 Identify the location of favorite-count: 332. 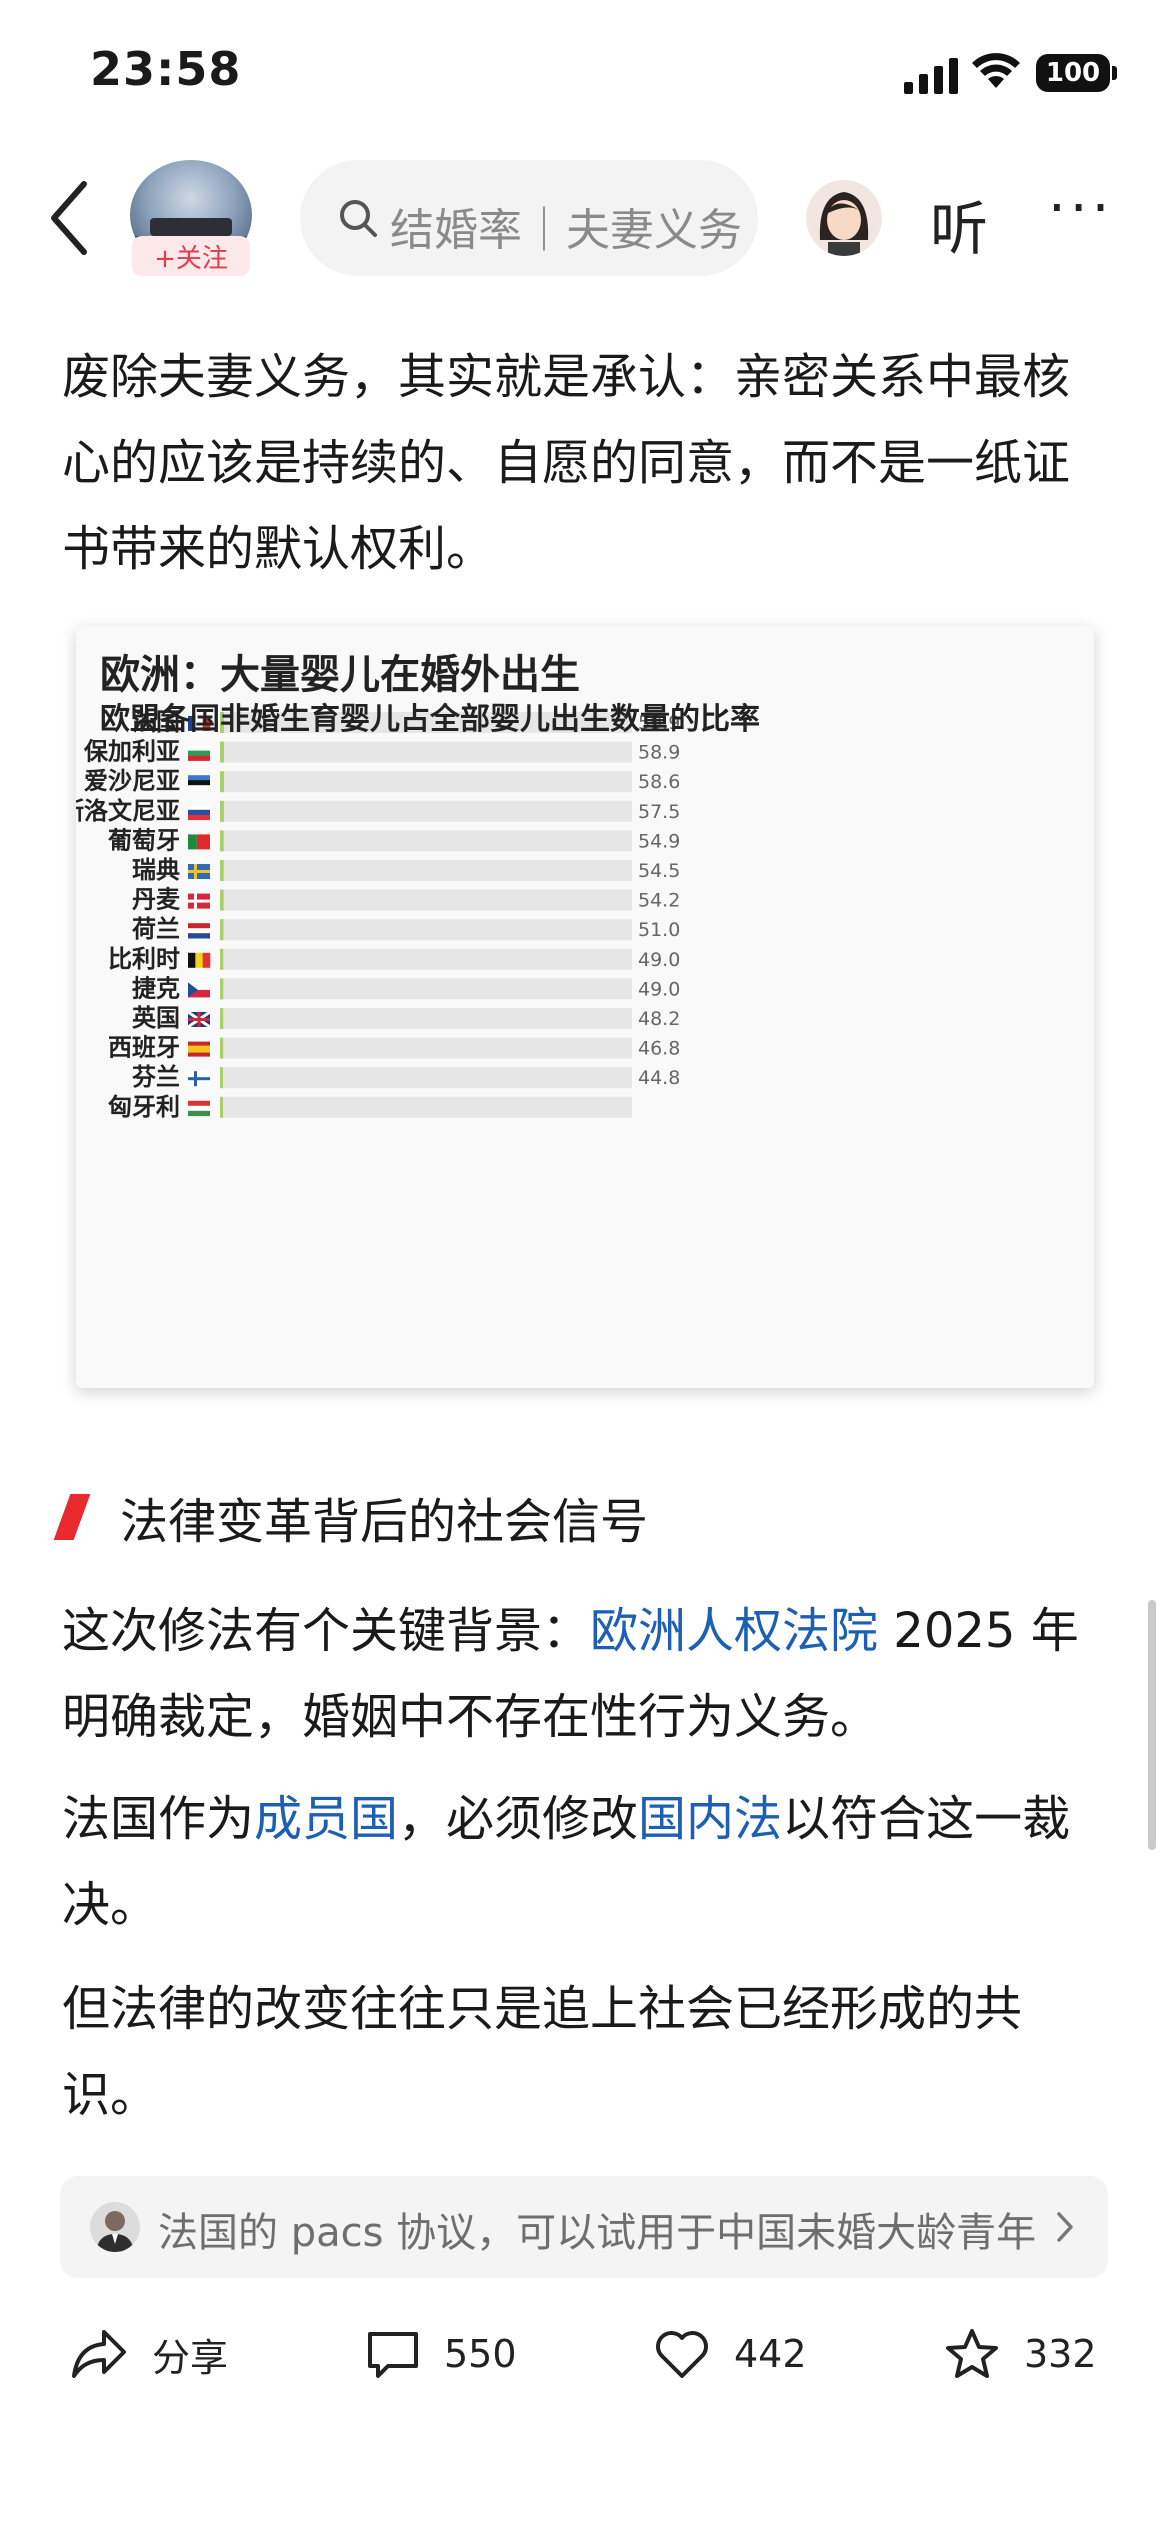
(1060, 2354).